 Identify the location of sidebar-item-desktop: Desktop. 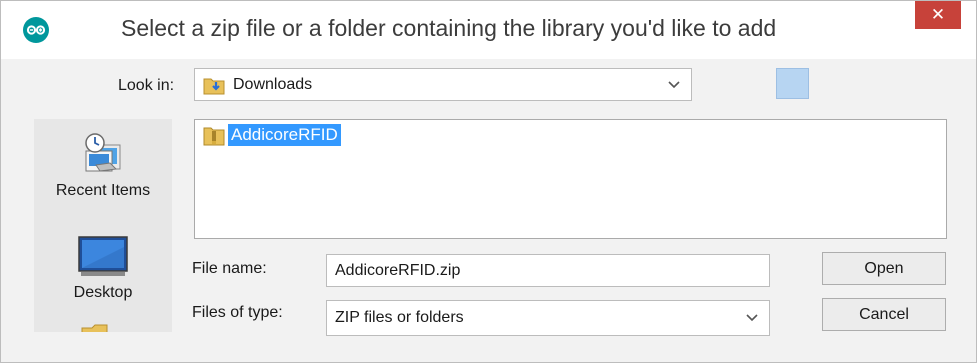
(103, 268).